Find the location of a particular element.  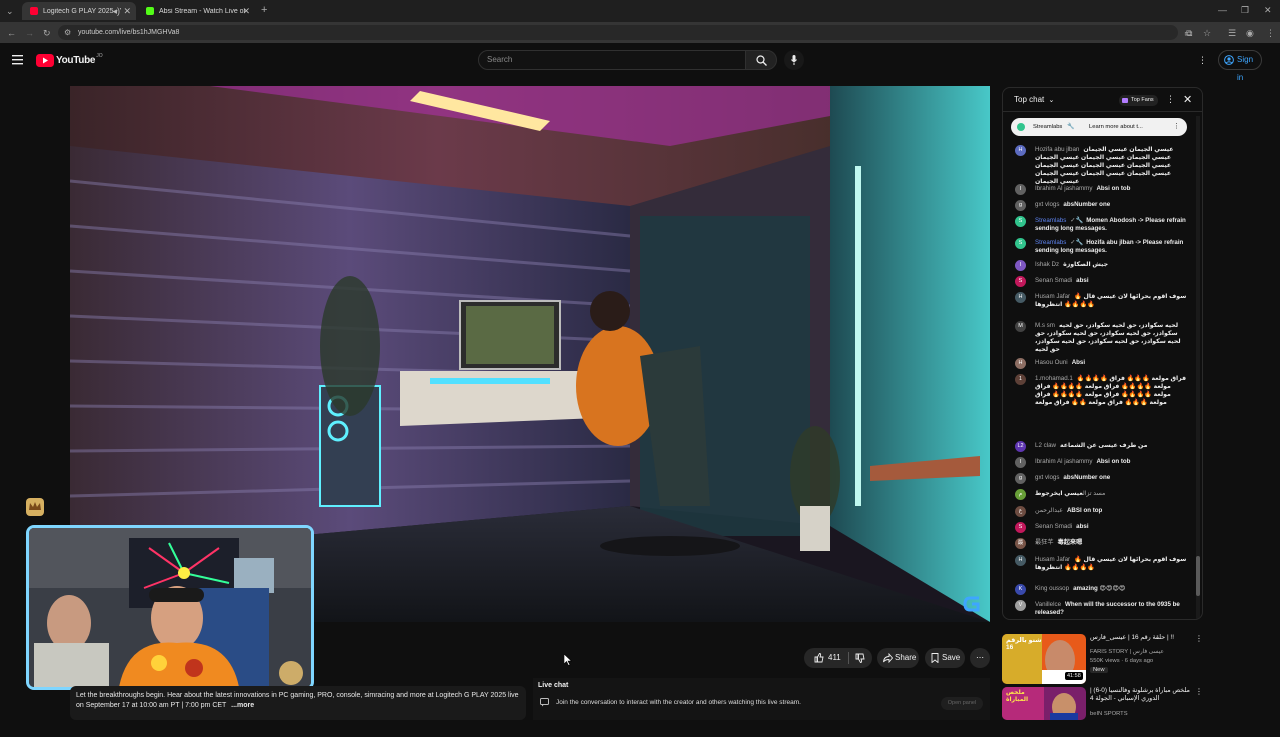

more-actions-button: ⋯ is located at coordinates (980, 658).